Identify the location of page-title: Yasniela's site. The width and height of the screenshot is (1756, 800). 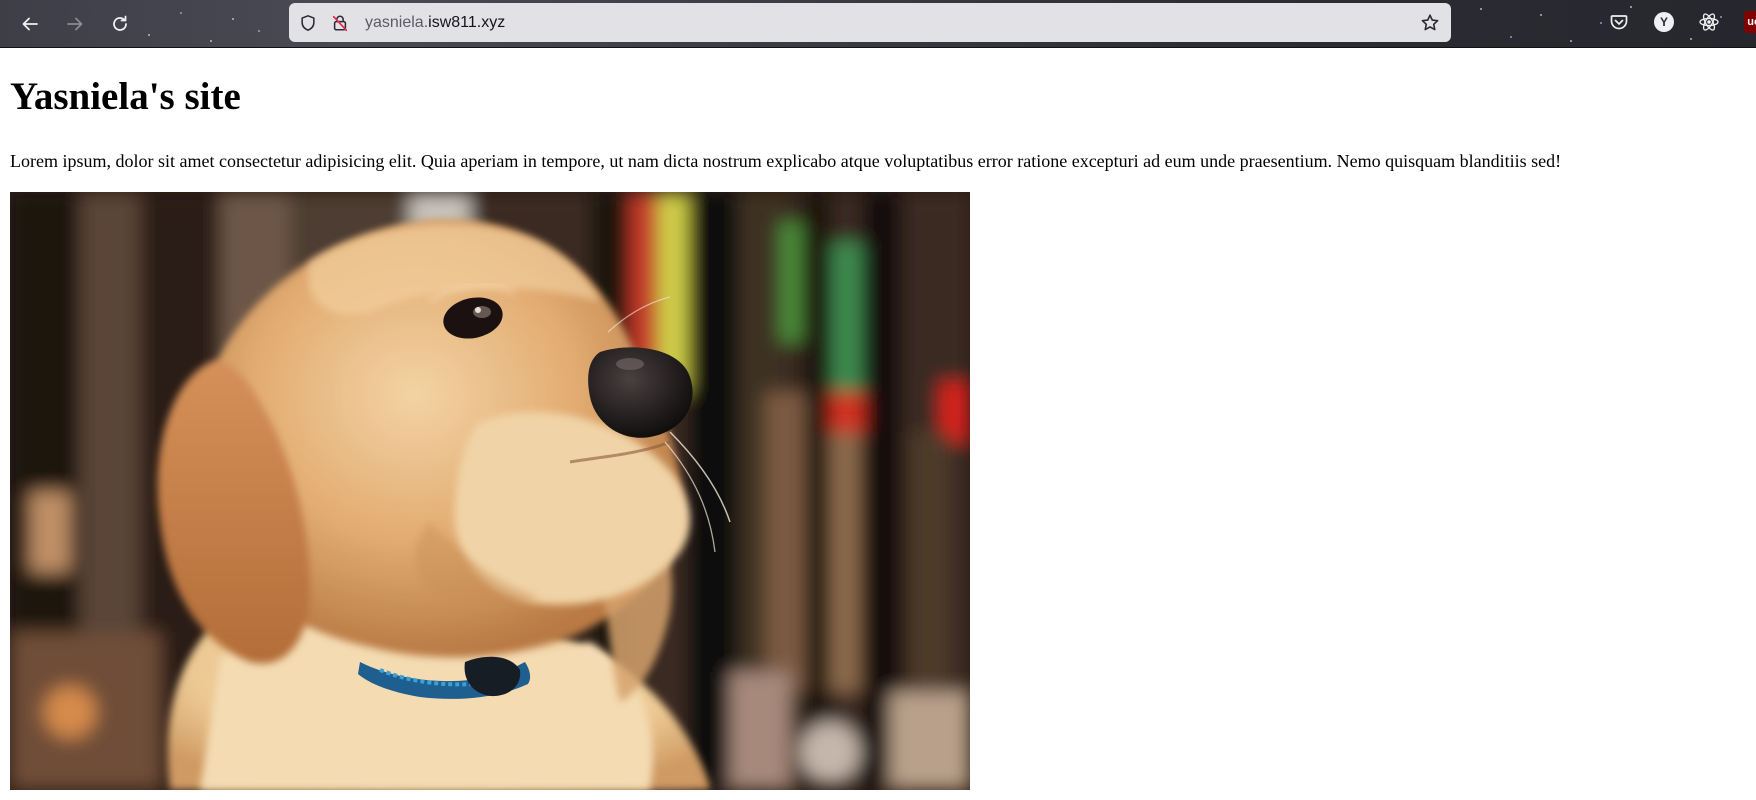
(125, 96).